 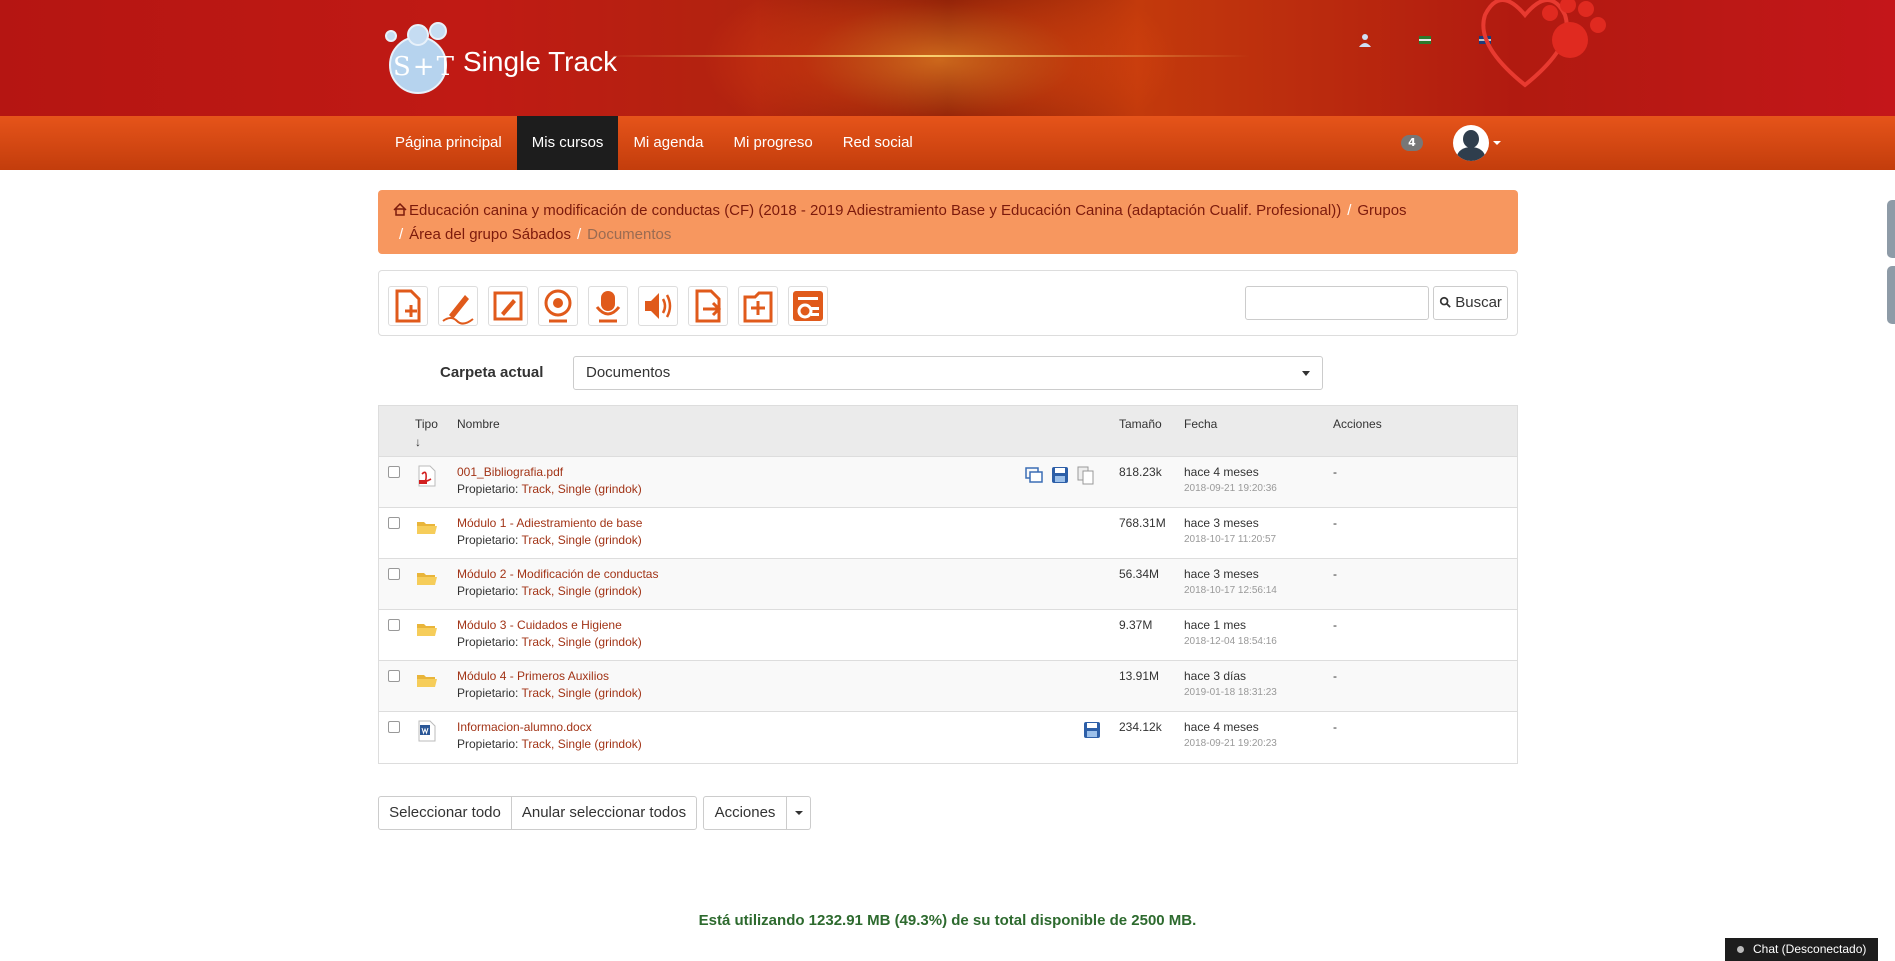 What do you see at coordinates (668, 143) in the screenshot?
I see `nav-item-agenda: Mi agenda` at bounding box center [668, 143].